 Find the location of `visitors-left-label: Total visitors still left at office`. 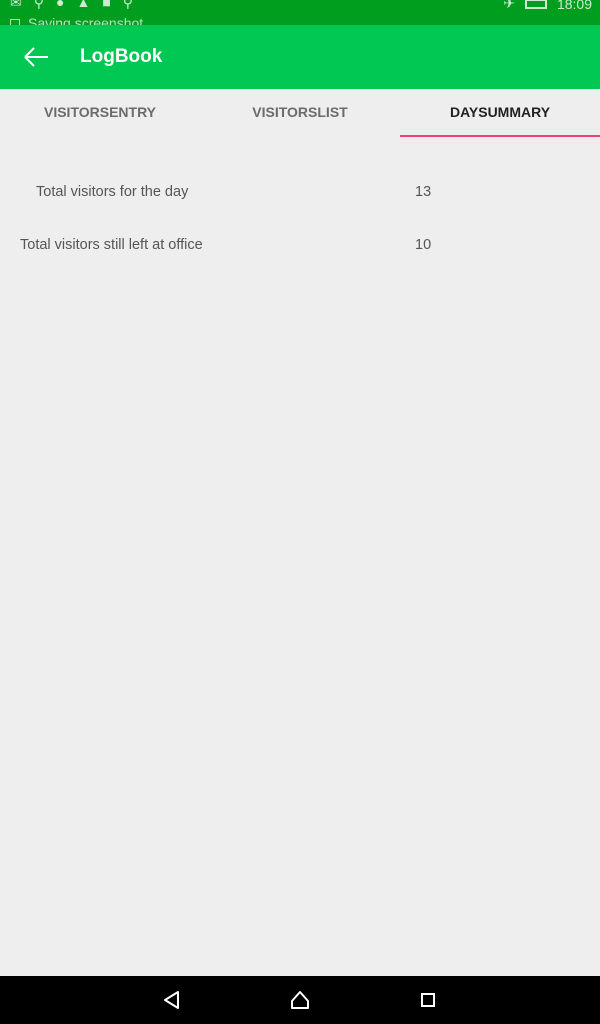

visitors-left-label: Total visitors still left at office is located at coordinates (111, 245).